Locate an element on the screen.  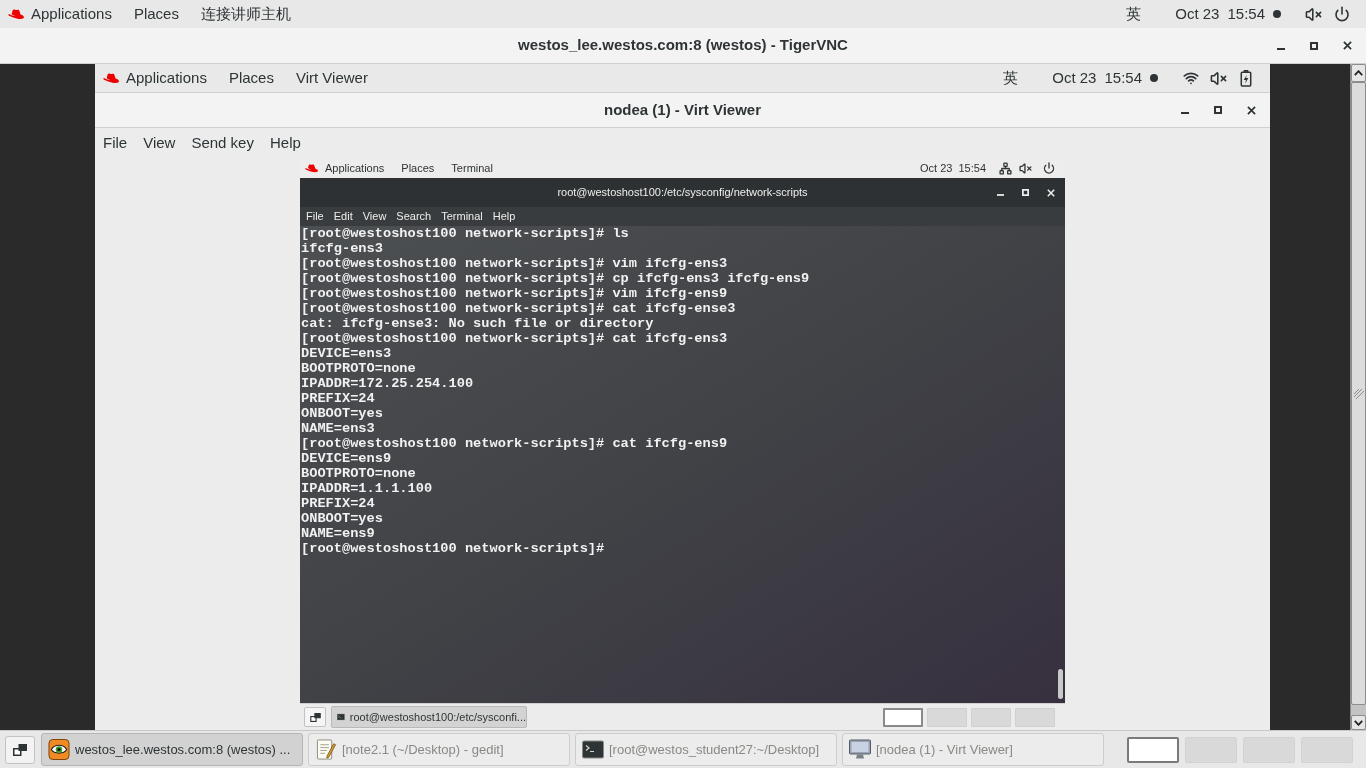
scroll-down-button is located at coordinates (1358, 722).